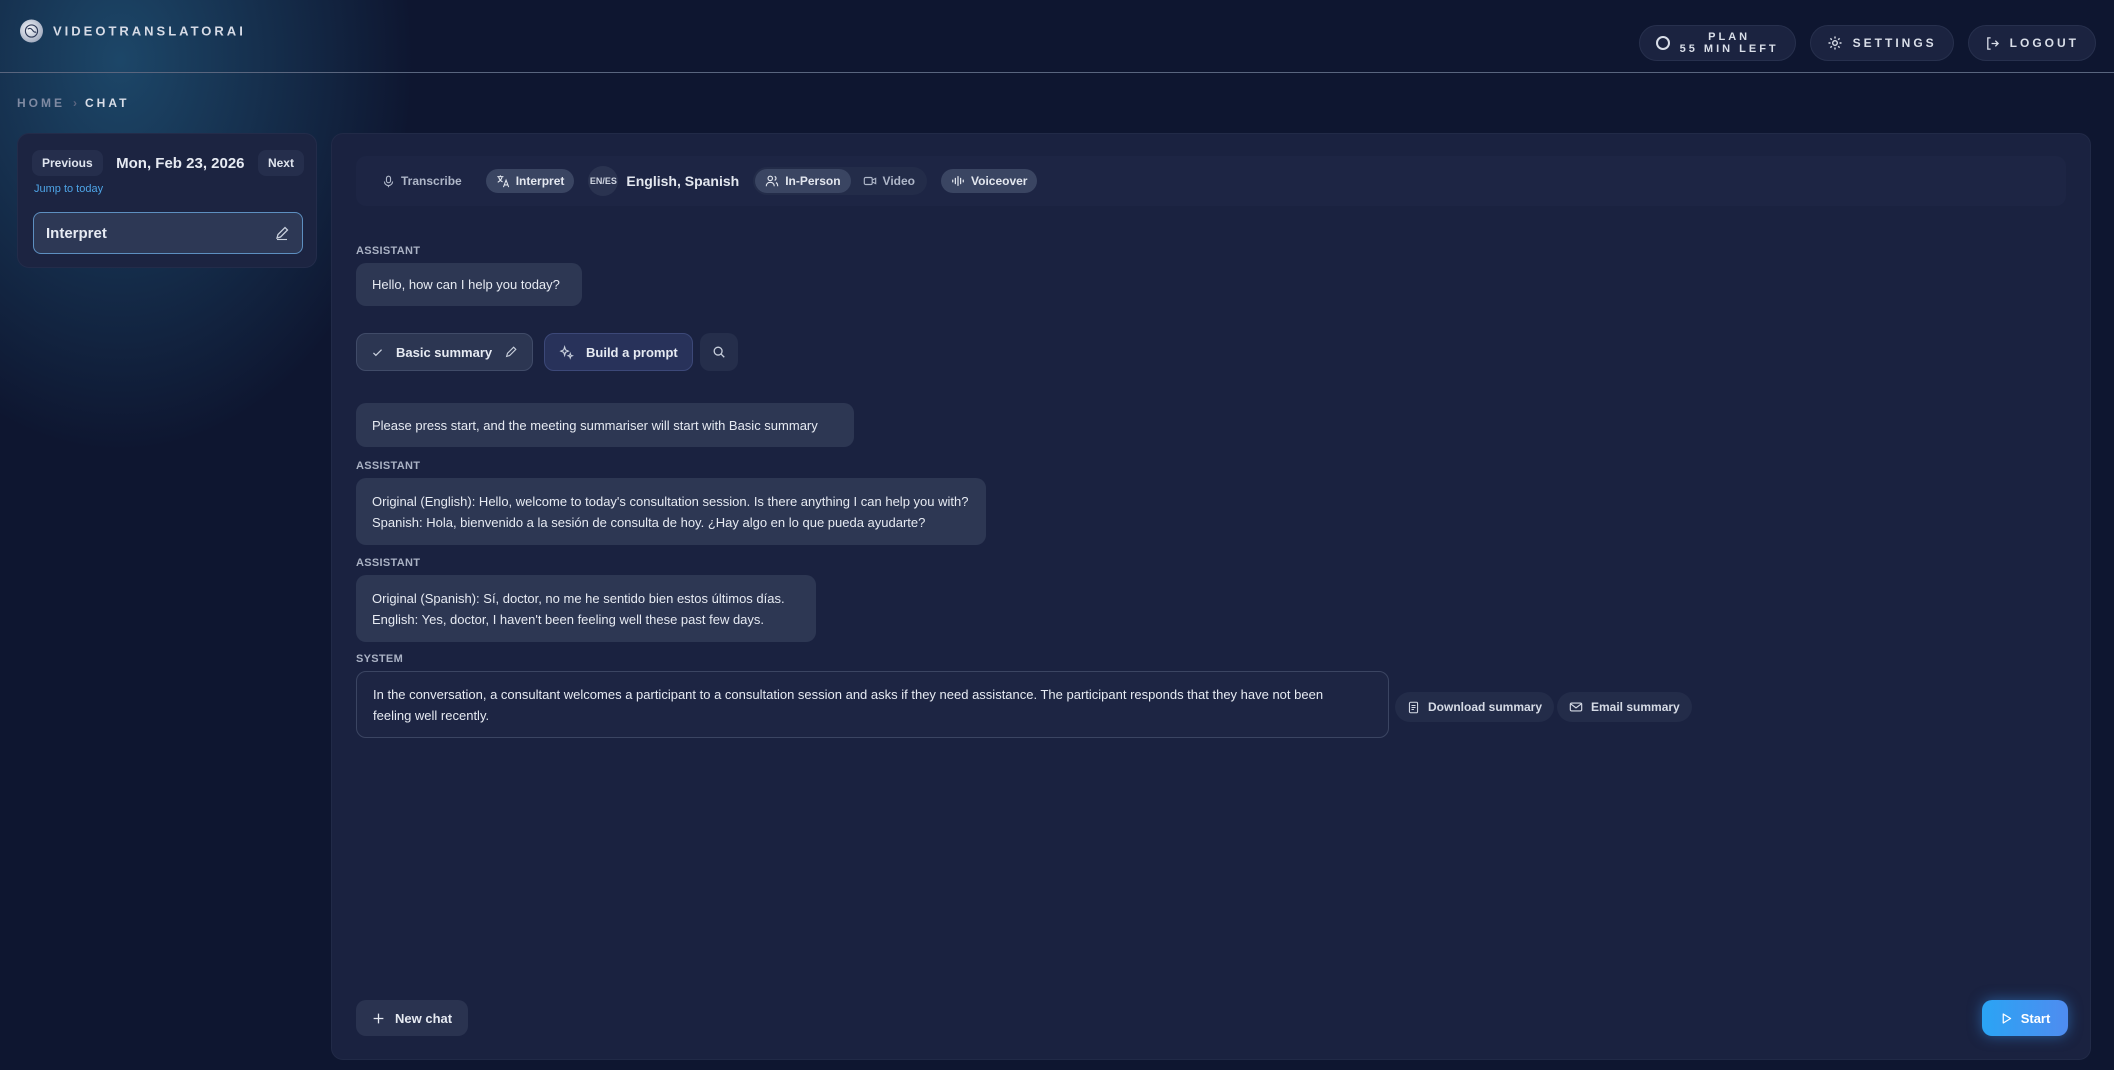 This screenshot has height=1070, width=2114. I want to click on next-day-button: Next, so click(280, 163).